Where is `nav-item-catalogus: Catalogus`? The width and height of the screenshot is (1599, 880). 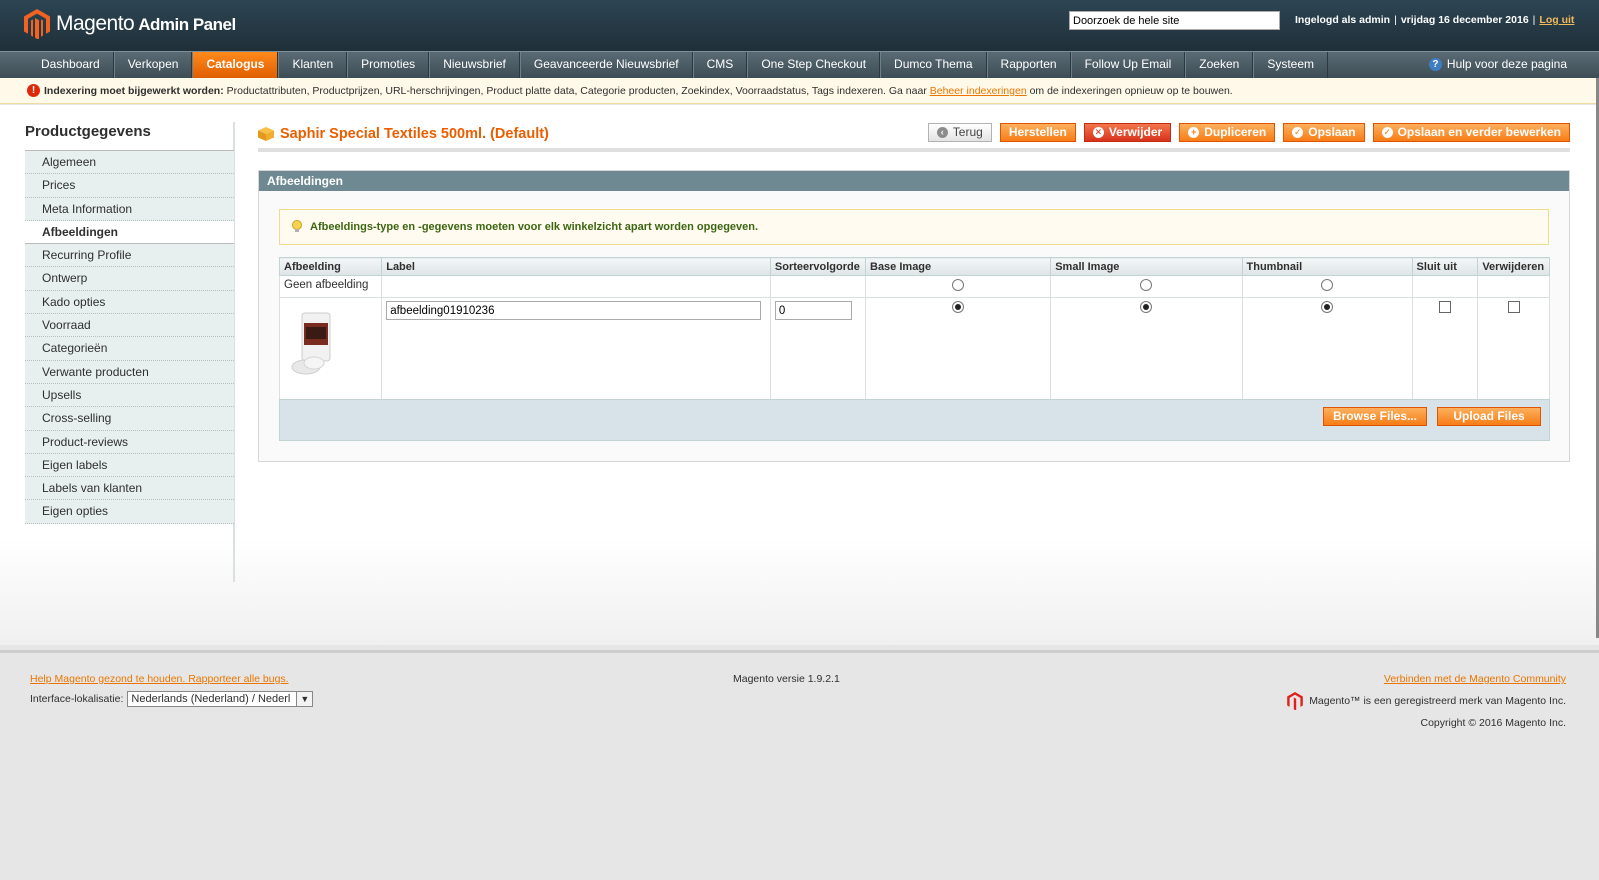 nav-item-catalogus: Catalogus is located at coordinates (235, 65).